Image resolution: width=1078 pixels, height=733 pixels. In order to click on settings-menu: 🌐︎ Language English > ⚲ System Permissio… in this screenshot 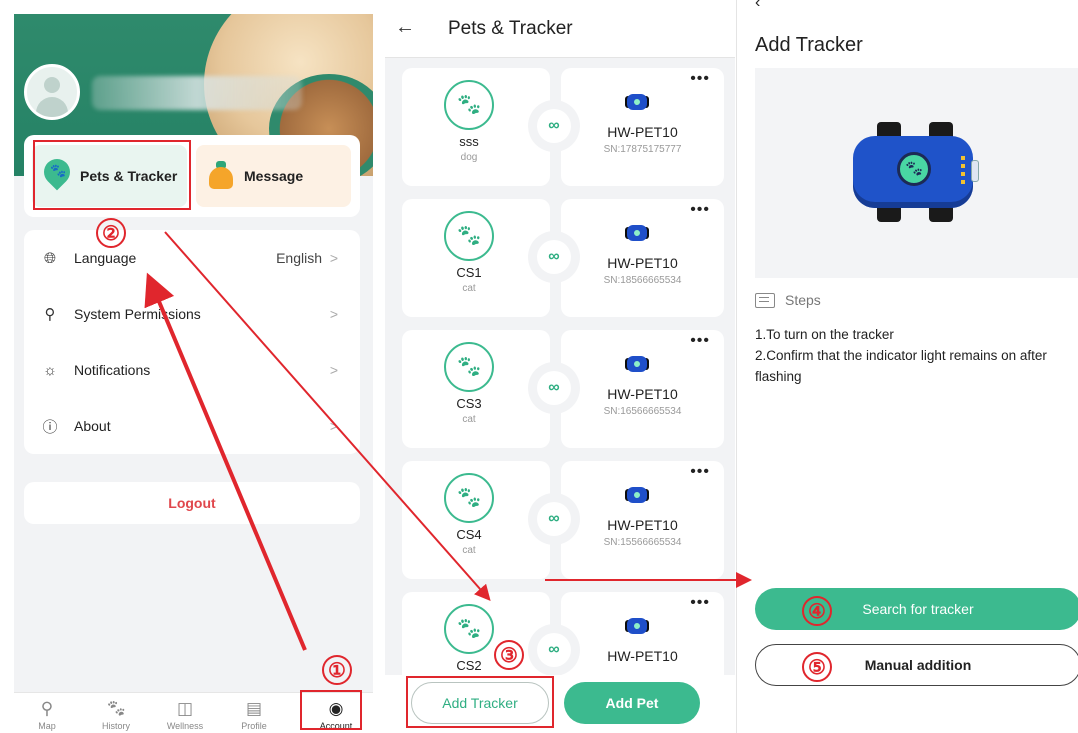, I will do `click(192, 342)`.